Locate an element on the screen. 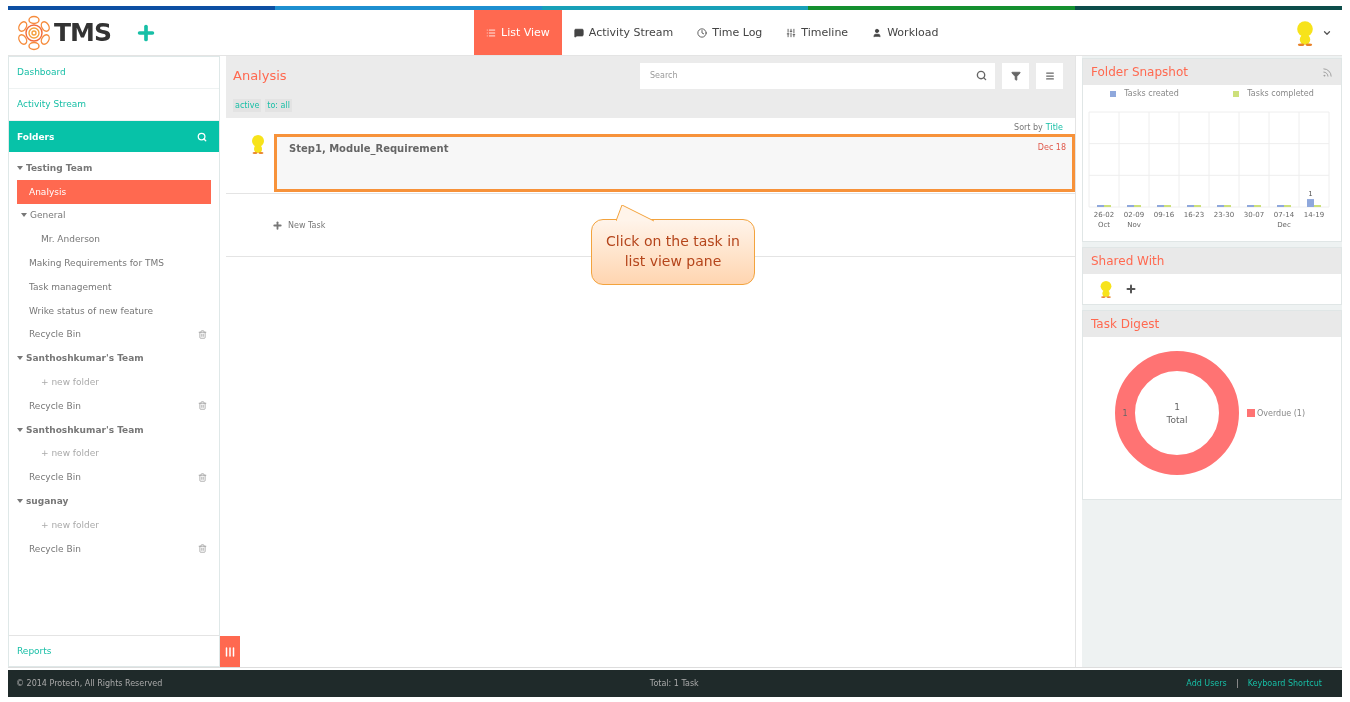 The height and width of the screenshot is (702, 1350). folder-item: Analysis is located at coordinates (114, 191).